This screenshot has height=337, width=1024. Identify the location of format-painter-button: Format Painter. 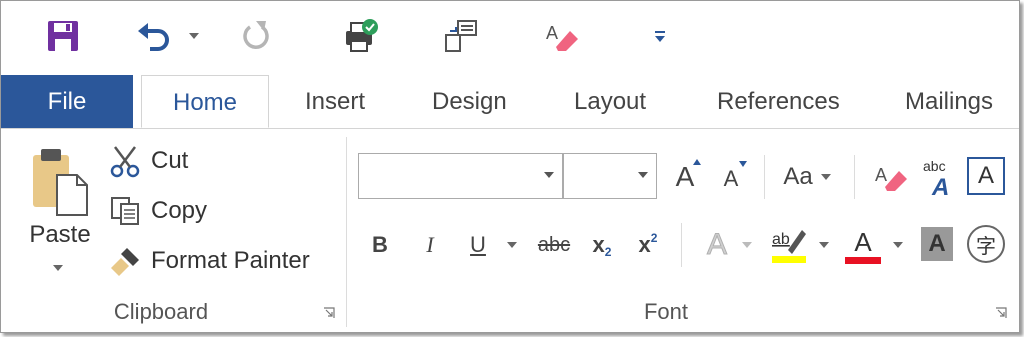
(209, 261).